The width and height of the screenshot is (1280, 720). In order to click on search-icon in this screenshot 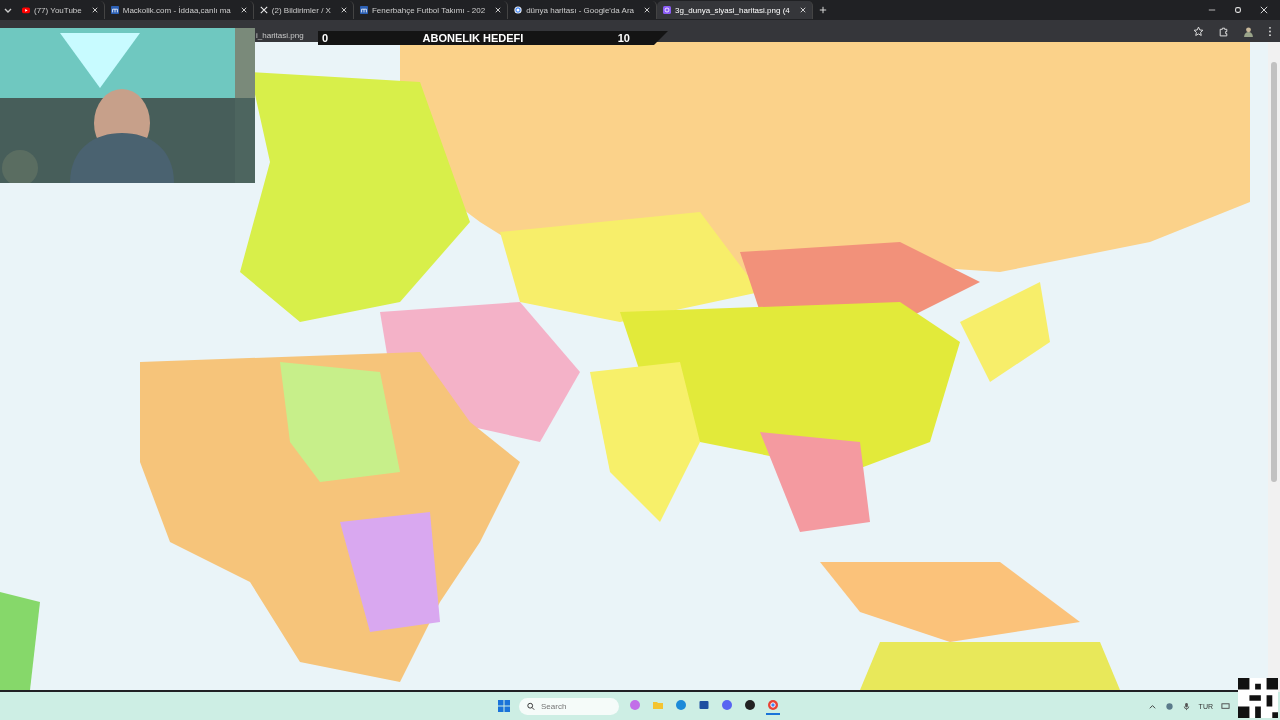, I will do `click(531, 706)`.